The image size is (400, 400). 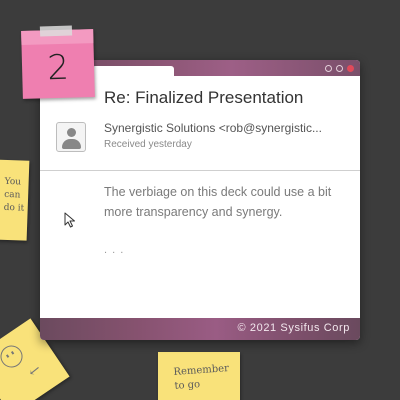 What do you see at coordinates (148, 144) in the screenshot?
I see `email-received-time: Received yesterday` at bounding box center [148, 144].